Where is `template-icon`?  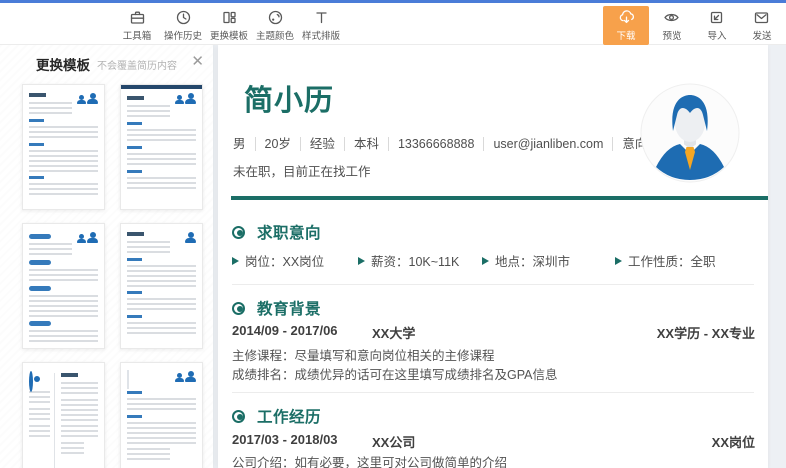
template-icon is located at coordinates (229, 17).